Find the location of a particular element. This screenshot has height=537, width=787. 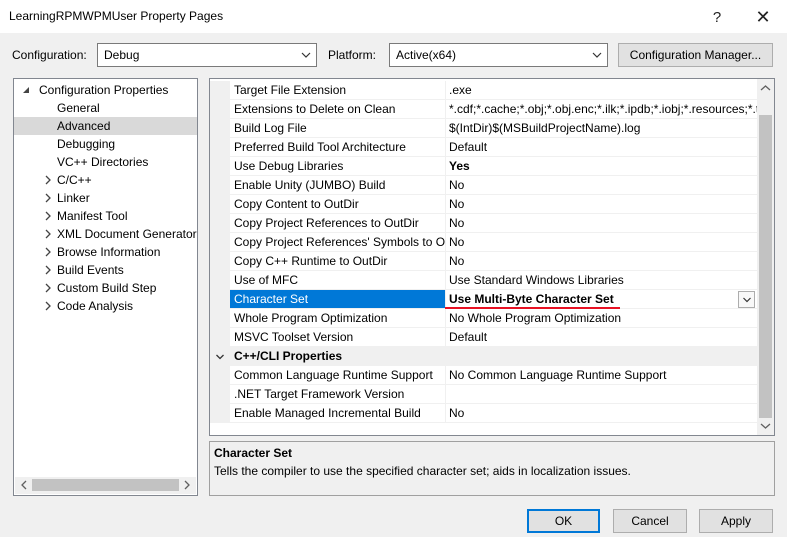

property-row: Copy C++ Runtime to OutDir No is located at coordinates (484, 261).